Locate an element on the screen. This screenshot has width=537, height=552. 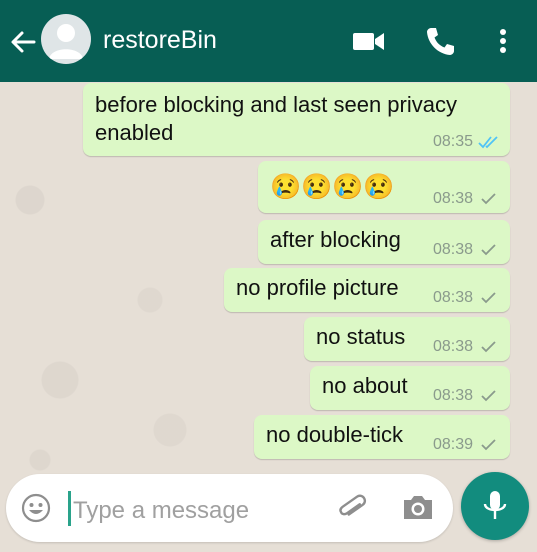
message-text: no profile picture is located at coordinates (317, 287).